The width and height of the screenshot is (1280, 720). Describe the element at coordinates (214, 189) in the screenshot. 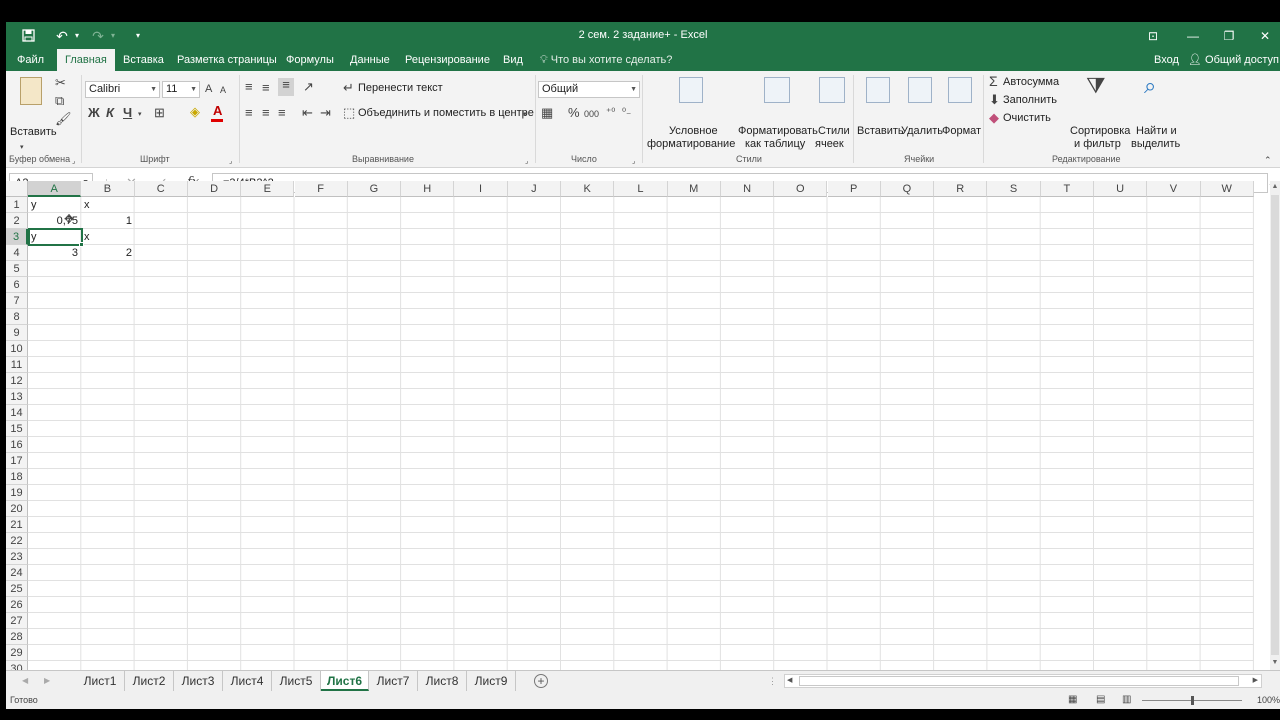

I see `column-header-D: D` at that location.